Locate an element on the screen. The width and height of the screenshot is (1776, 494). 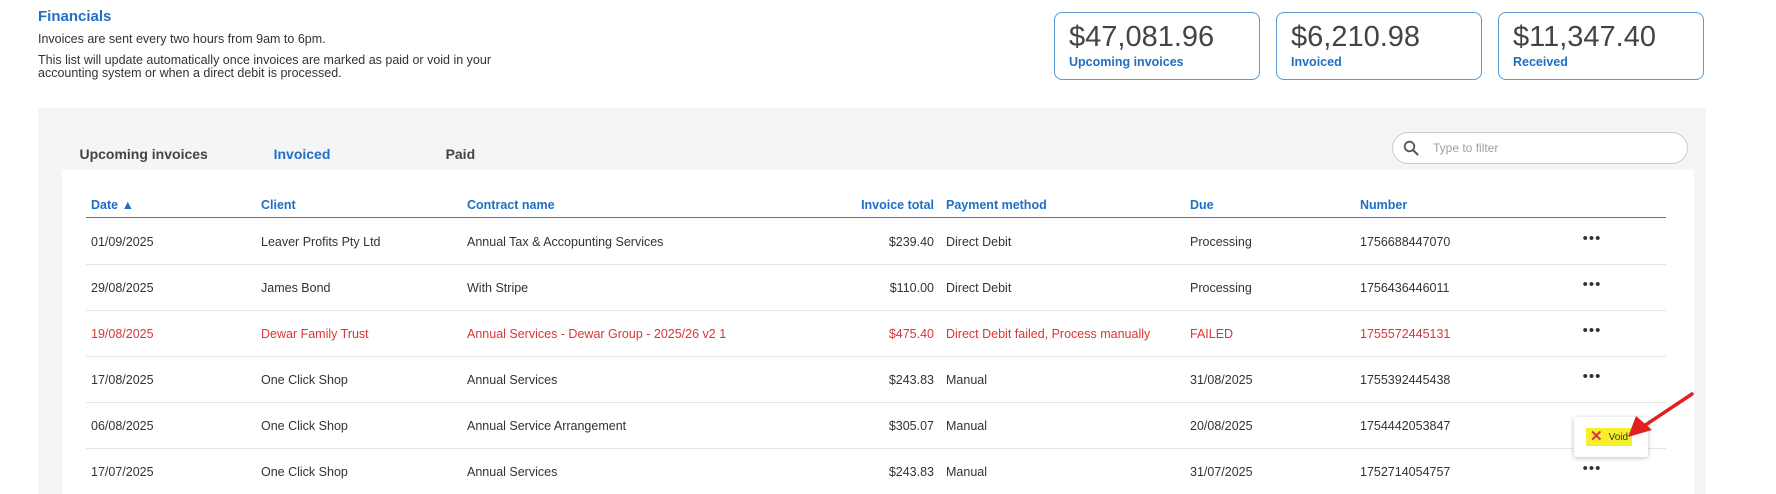
cell-due: 20/08/2025 is located at coordinates (1221, 426).